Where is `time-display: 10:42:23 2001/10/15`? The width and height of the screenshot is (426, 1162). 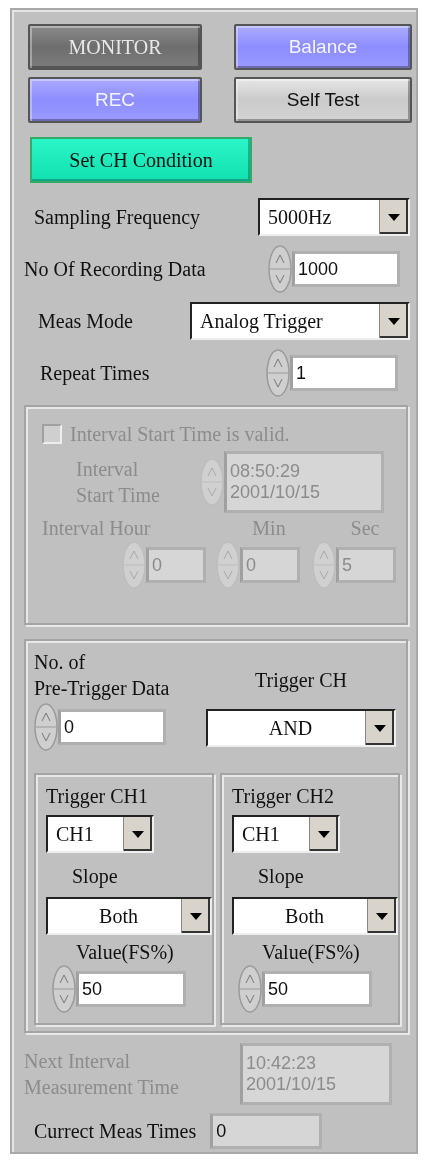
time-display: 10:42:23 2001/10/15 is located at coordinates (316, 1074).